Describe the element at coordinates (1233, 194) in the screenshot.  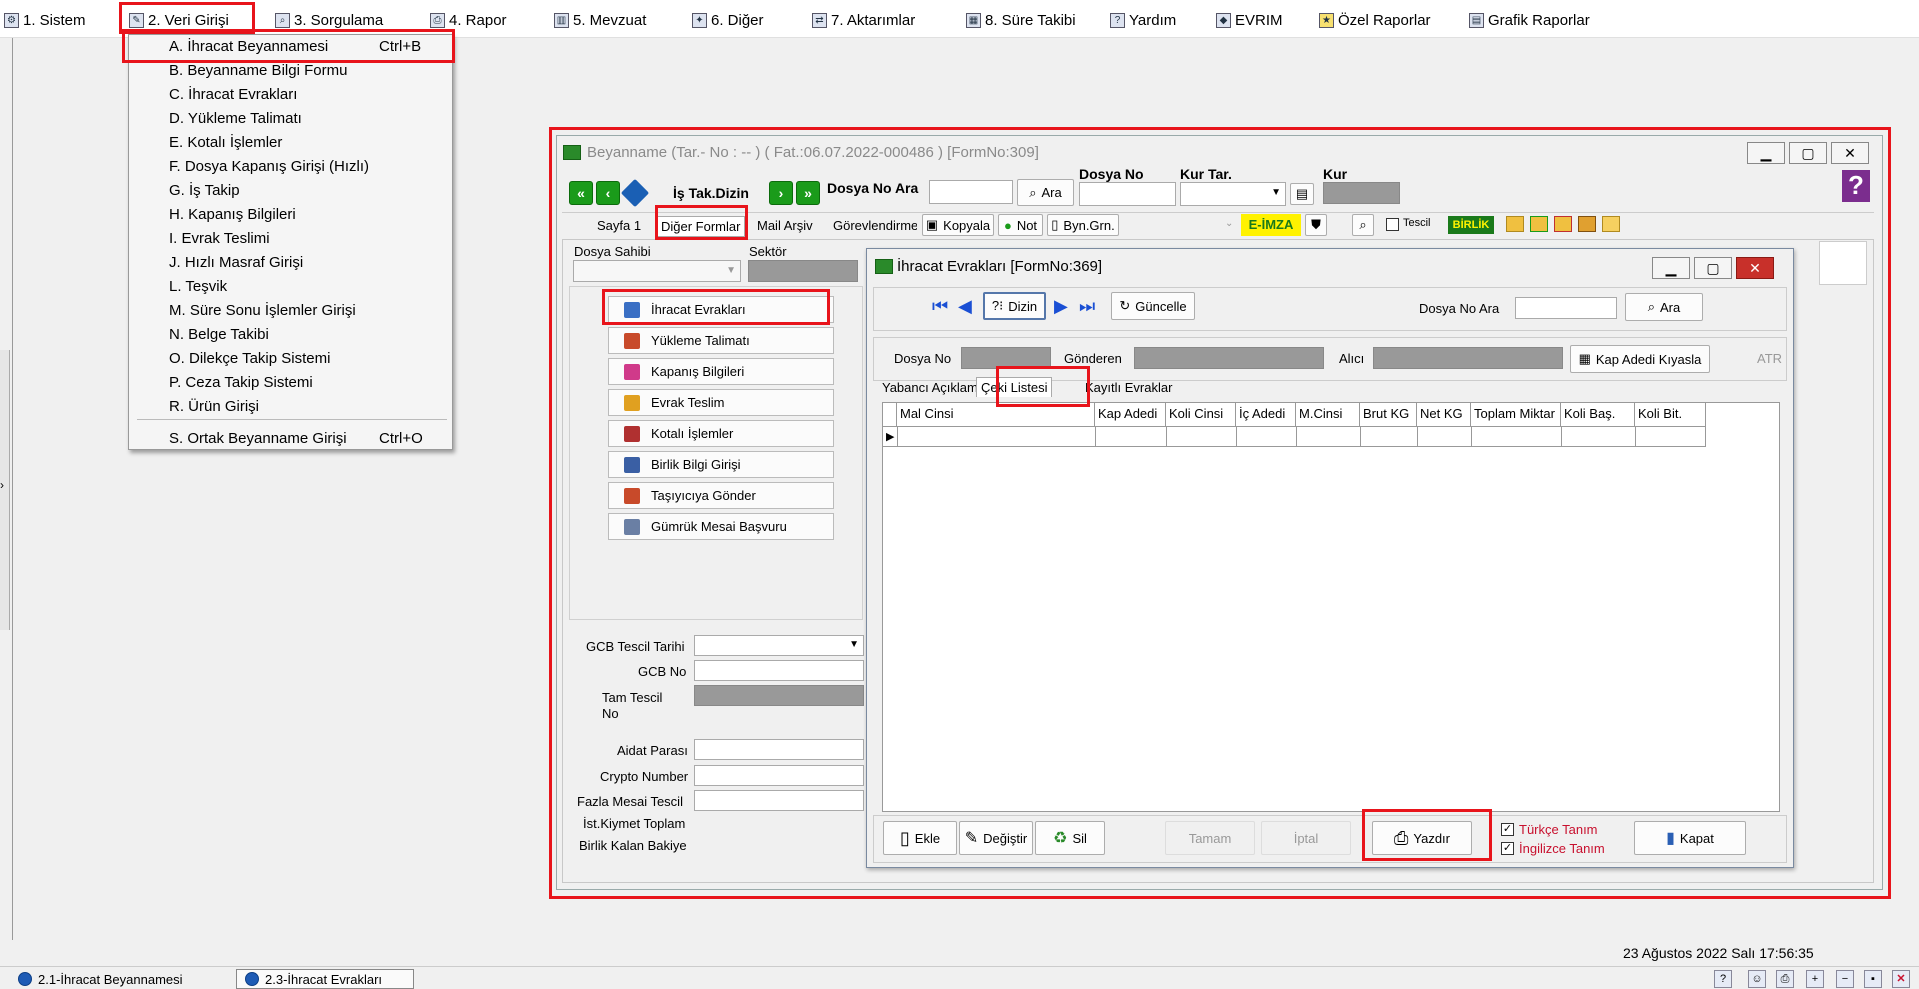
I see `kur-tar-select: ▼` at that location.